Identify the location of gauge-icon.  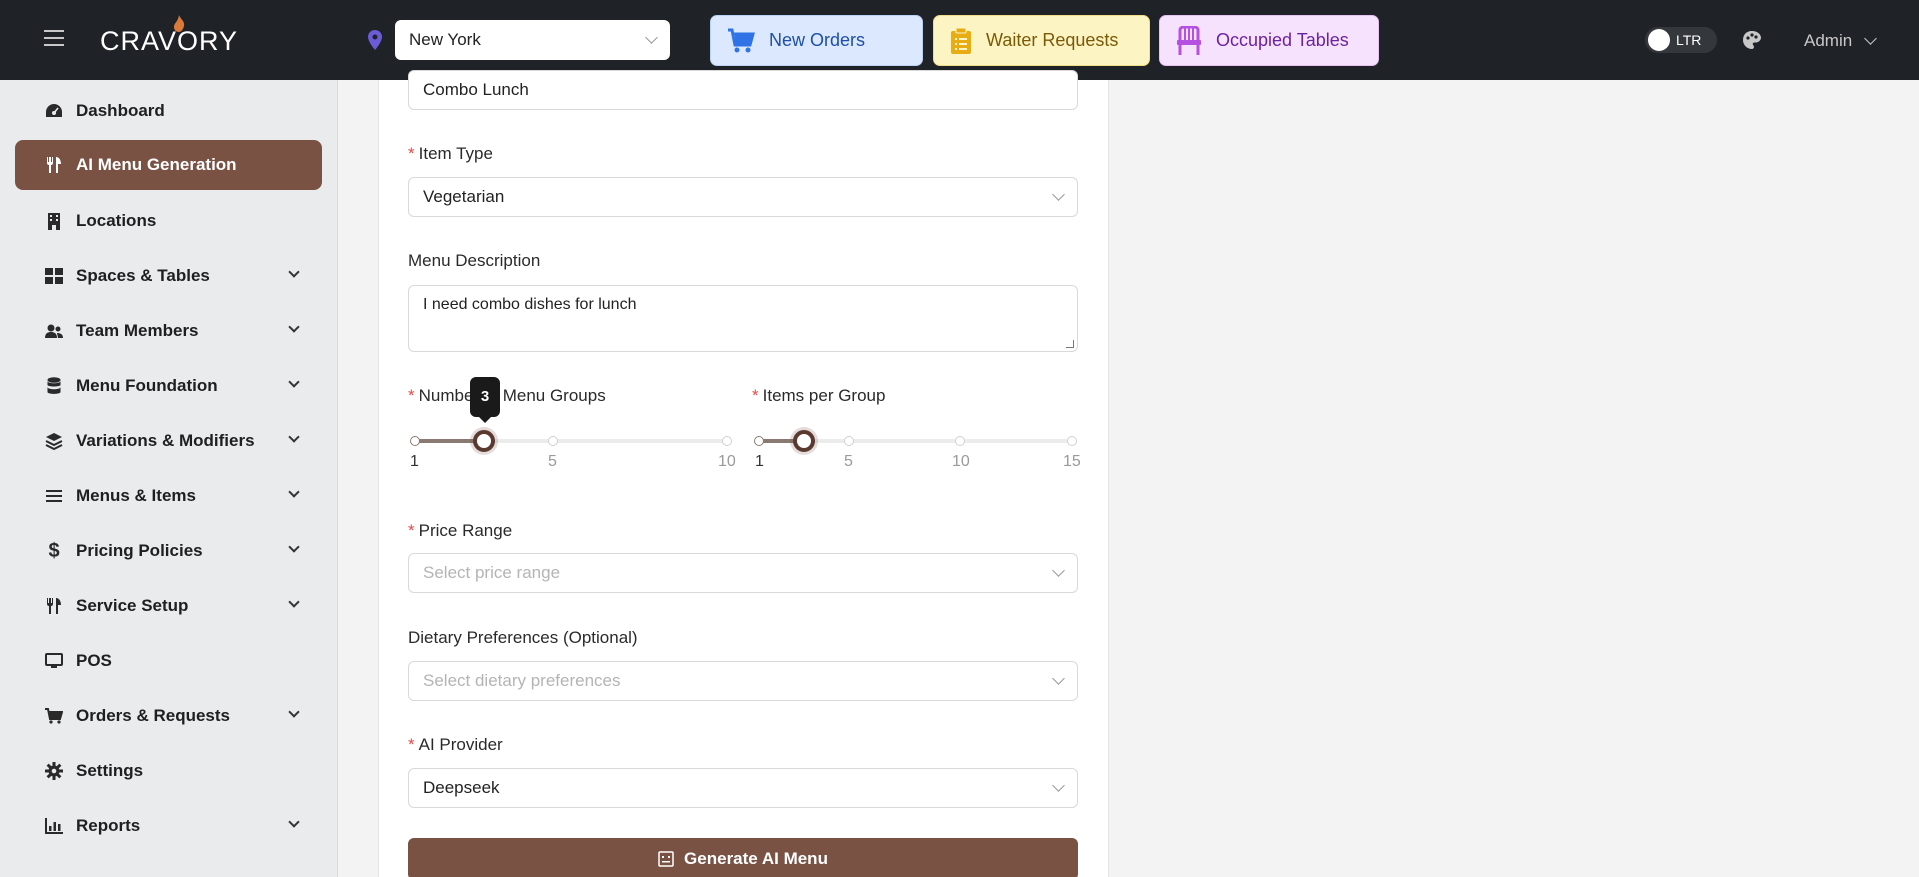
(54, 111).